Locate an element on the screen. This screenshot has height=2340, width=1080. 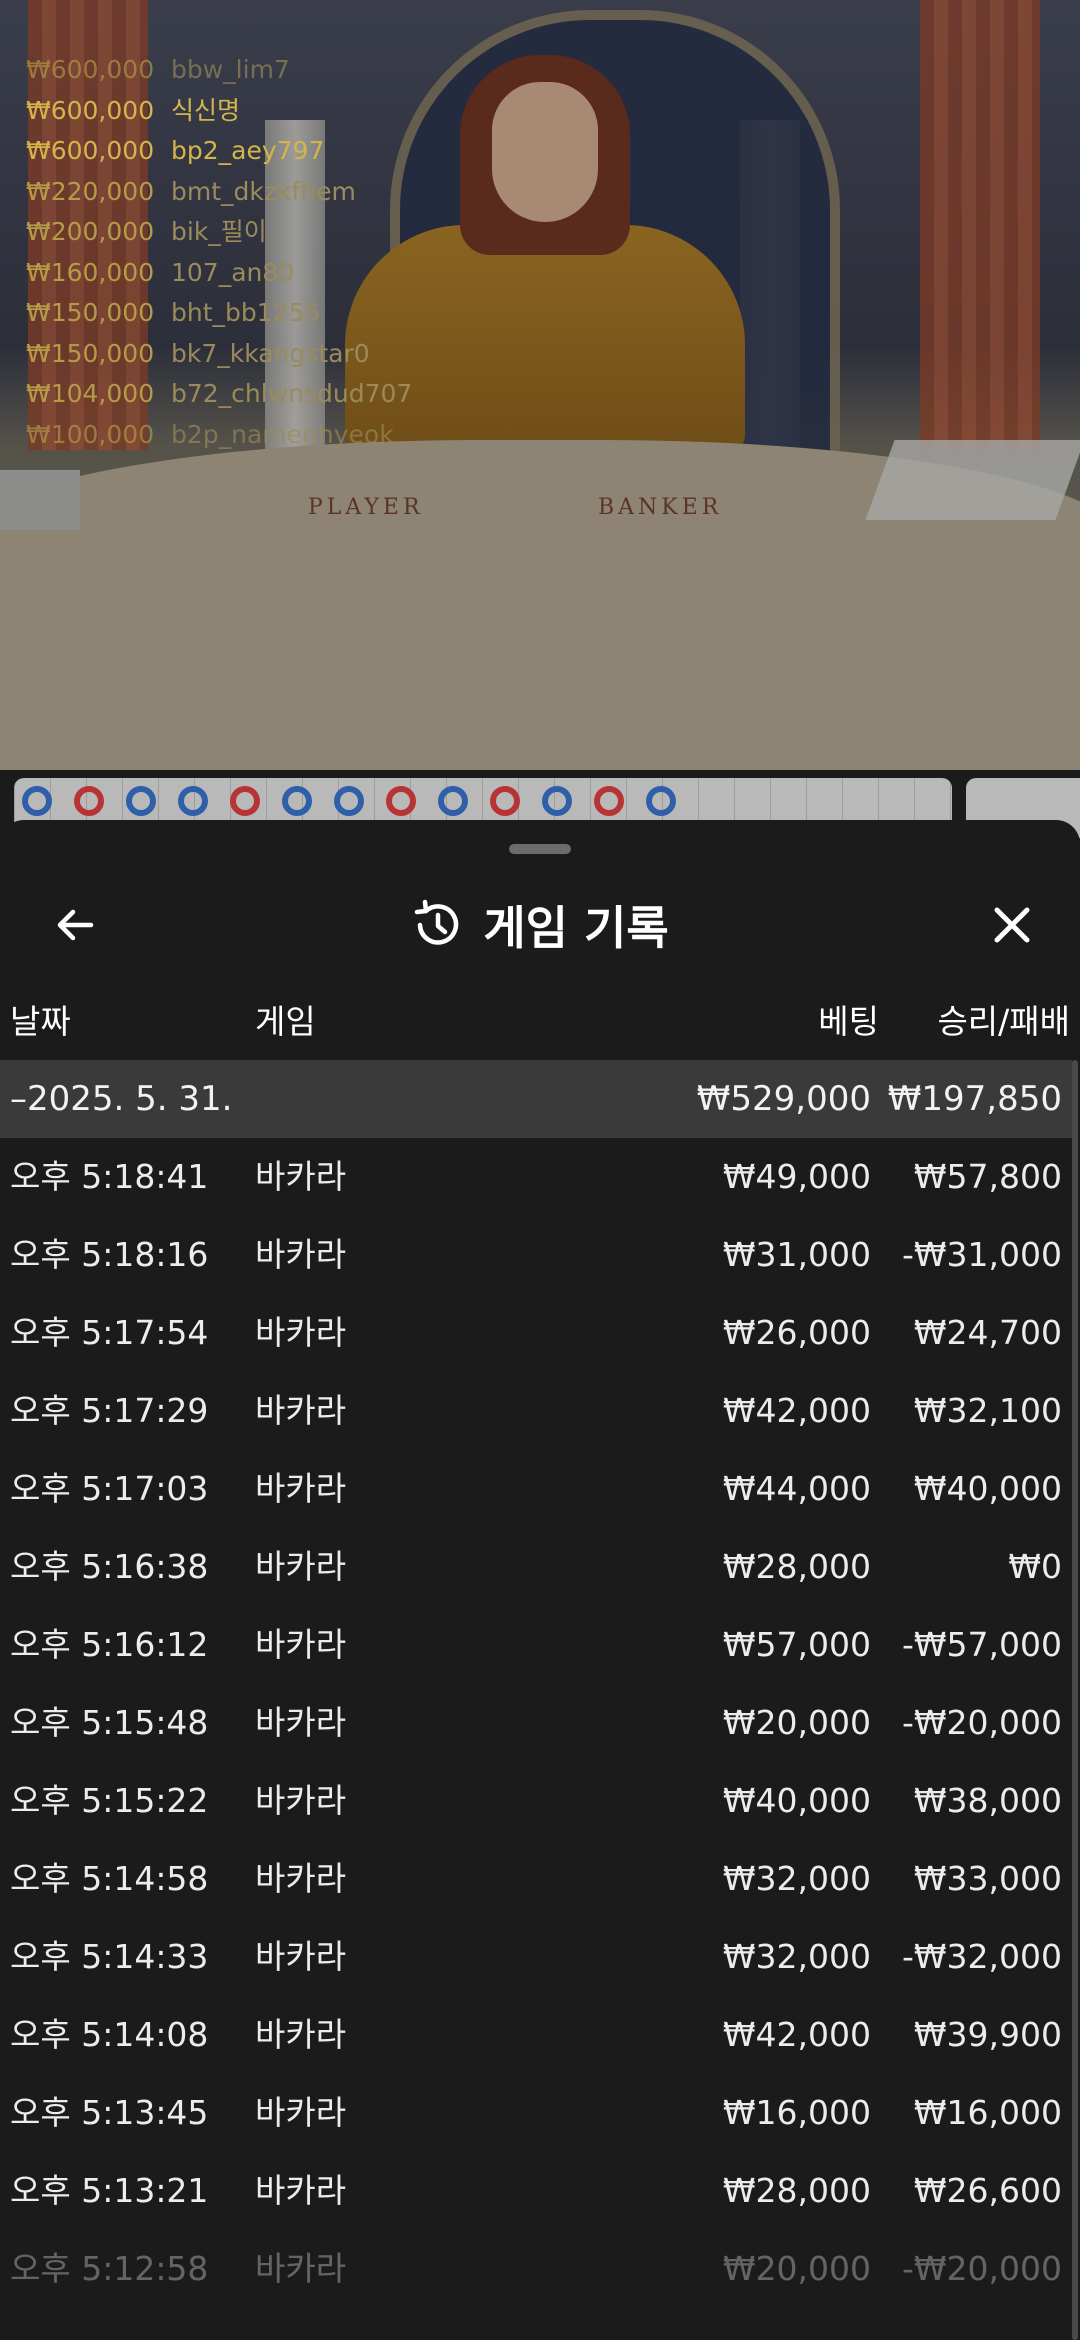
table-label-player: PLAYER is located at coordinates (366, 507).